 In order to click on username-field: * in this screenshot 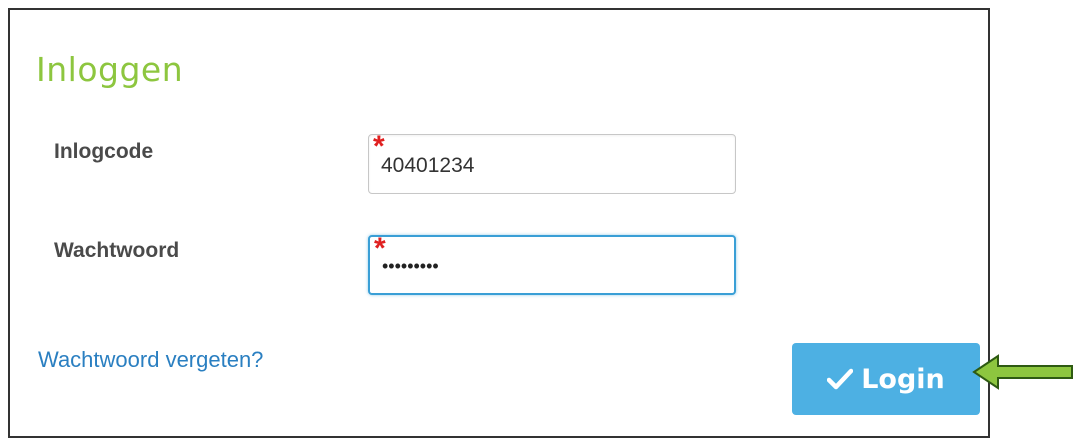, I will do `click(552, 163)`.